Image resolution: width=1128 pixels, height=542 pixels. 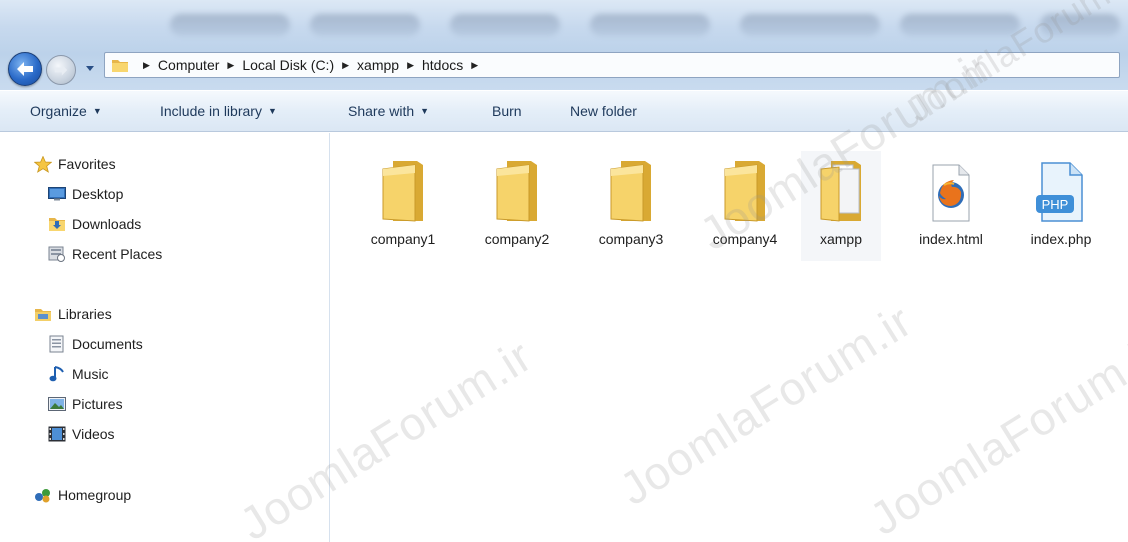 I want to click on nav-item-desktop: Desktop, so click(x=85, y=194).